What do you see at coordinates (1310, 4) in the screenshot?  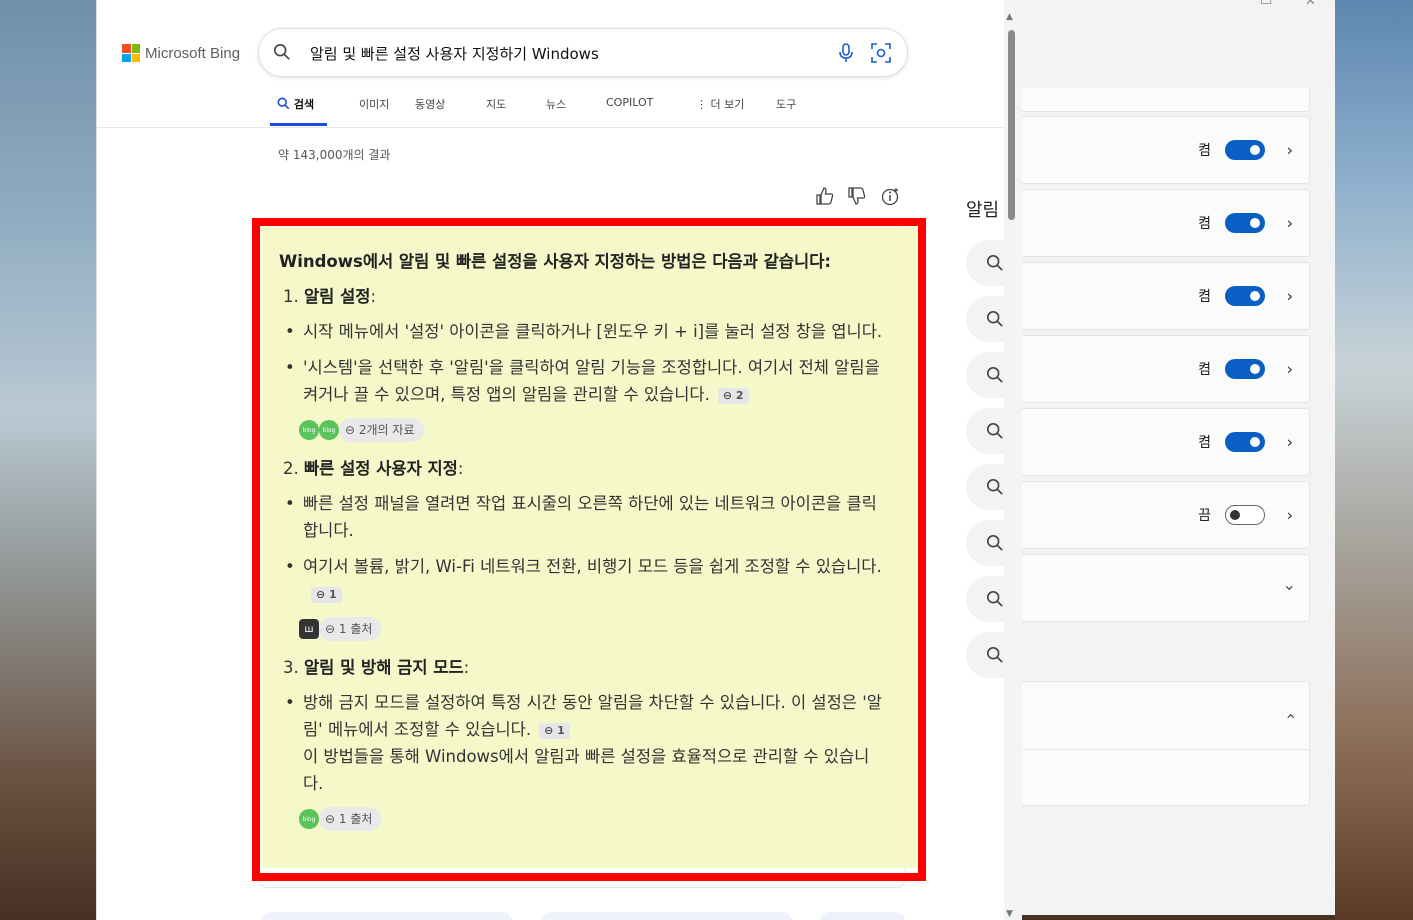 I see `close-icon: ✕` at bounding box center [1310, 4].